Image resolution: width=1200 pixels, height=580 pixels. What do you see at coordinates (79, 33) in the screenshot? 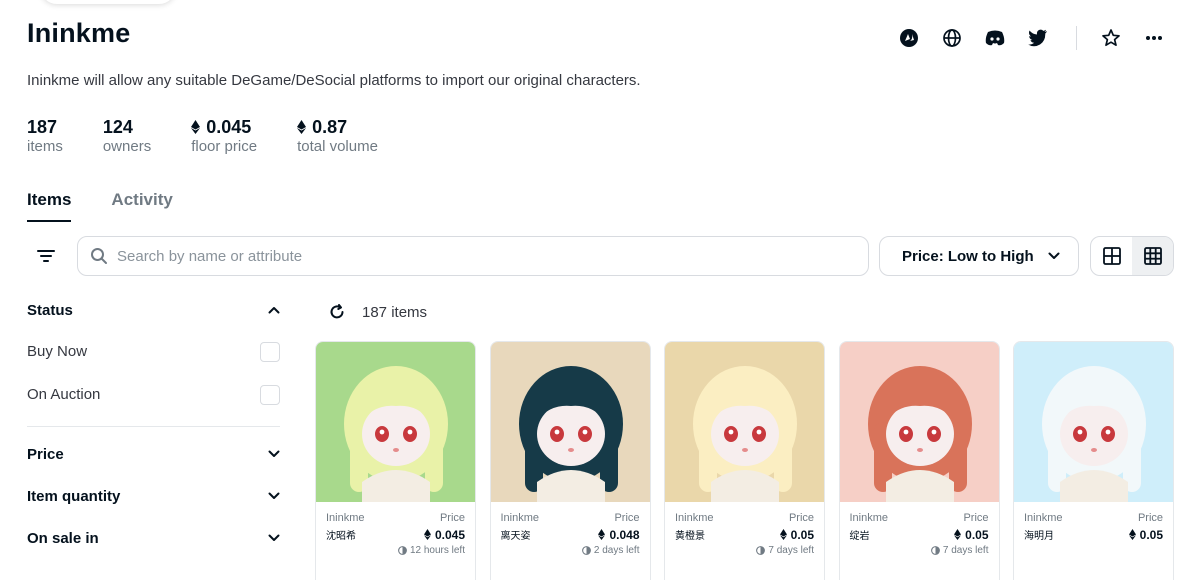
I see `collection-title: Ininkme` at bounding box center [79, 33].